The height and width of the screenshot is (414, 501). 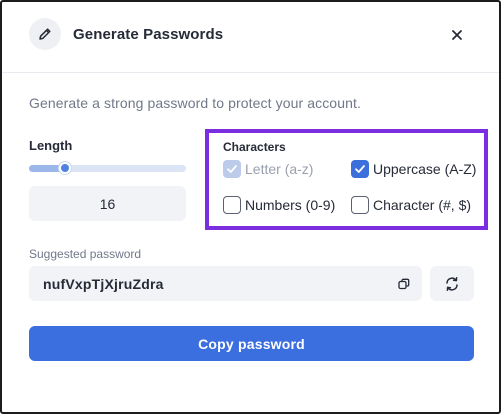 What do you see at coordinates (251, 343) in the screenshot?
I see `copy-password-button: Copy password` at bounding box center [251, 343].